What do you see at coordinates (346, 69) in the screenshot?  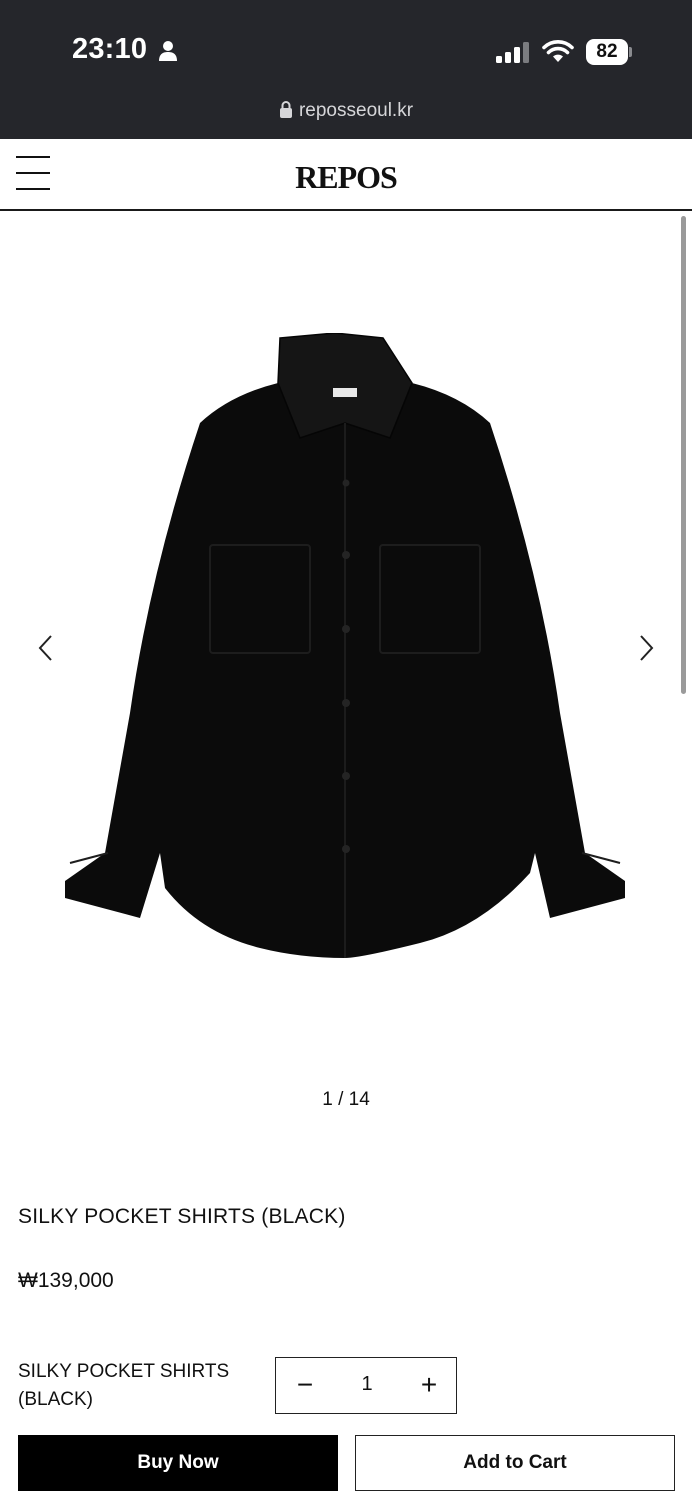 I see `status-and-url-bar: 23:10 82 reposseoul.kr` at bounding box center [346, 69].